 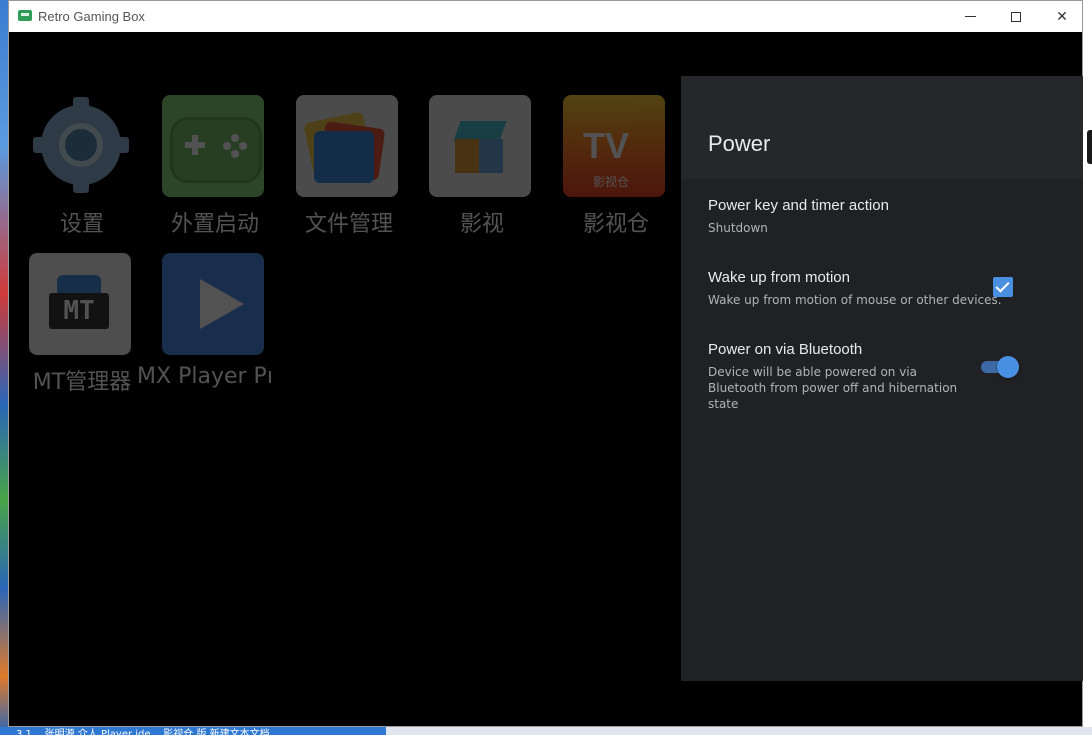 I want to click on minimize-button, so click(x=970, y=16).